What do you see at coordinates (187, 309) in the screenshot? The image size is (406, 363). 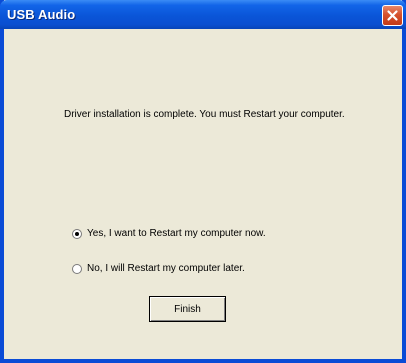 I see `finish-button: Finish` at bounding box center [187, 309].